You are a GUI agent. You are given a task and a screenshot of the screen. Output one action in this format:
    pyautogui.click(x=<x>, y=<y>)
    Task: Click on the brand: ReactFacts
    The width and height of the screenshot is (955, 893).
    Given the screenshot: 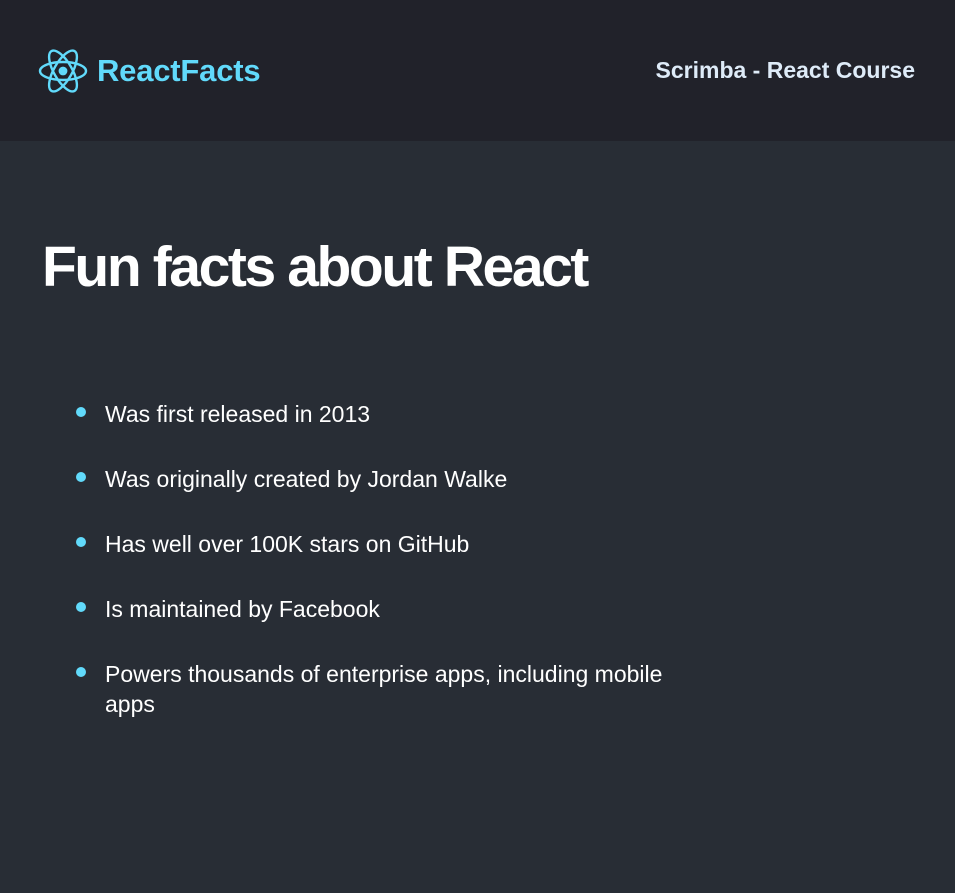 What is the action you would take?
    pyautogui.click(x=149, y=71)
    